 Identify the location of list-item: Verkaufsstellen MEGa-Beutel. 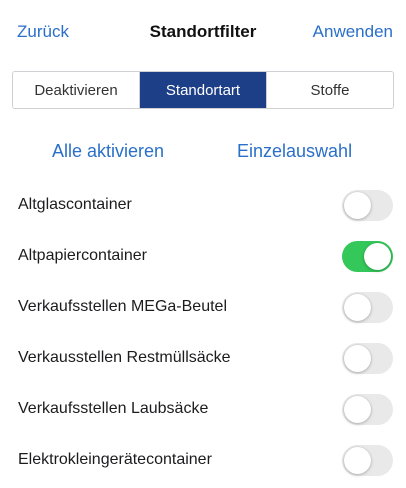
(203, 307).